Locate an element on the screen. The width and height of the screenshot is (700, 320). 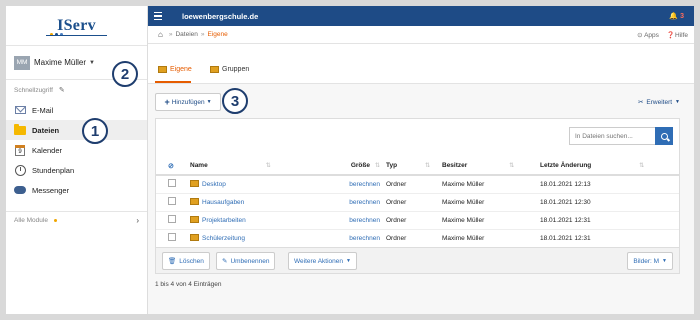
column-owner: Besitzer ⇅ is located at coordinates (491, 166).